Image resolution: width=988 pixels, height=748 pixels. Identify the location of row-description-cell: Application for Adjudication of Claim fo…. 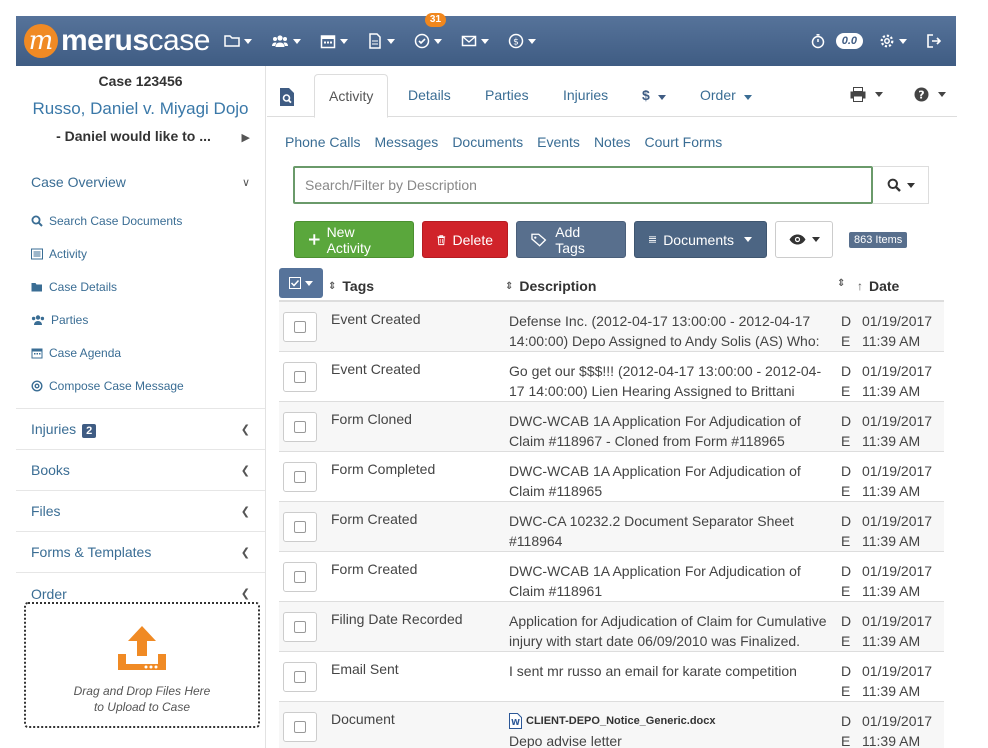
(671, 631).